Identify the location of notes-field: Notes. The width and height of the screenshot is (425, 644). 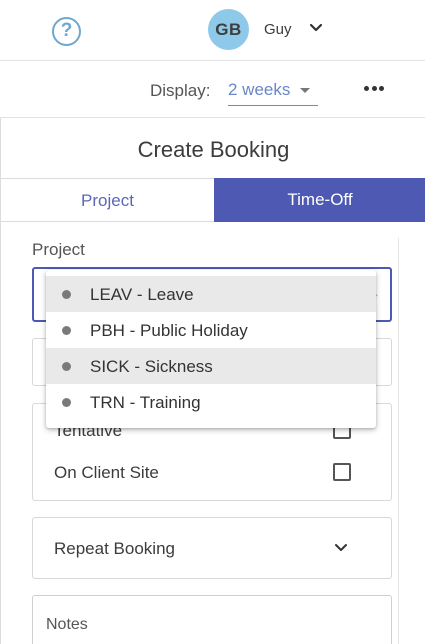
(212, 619).